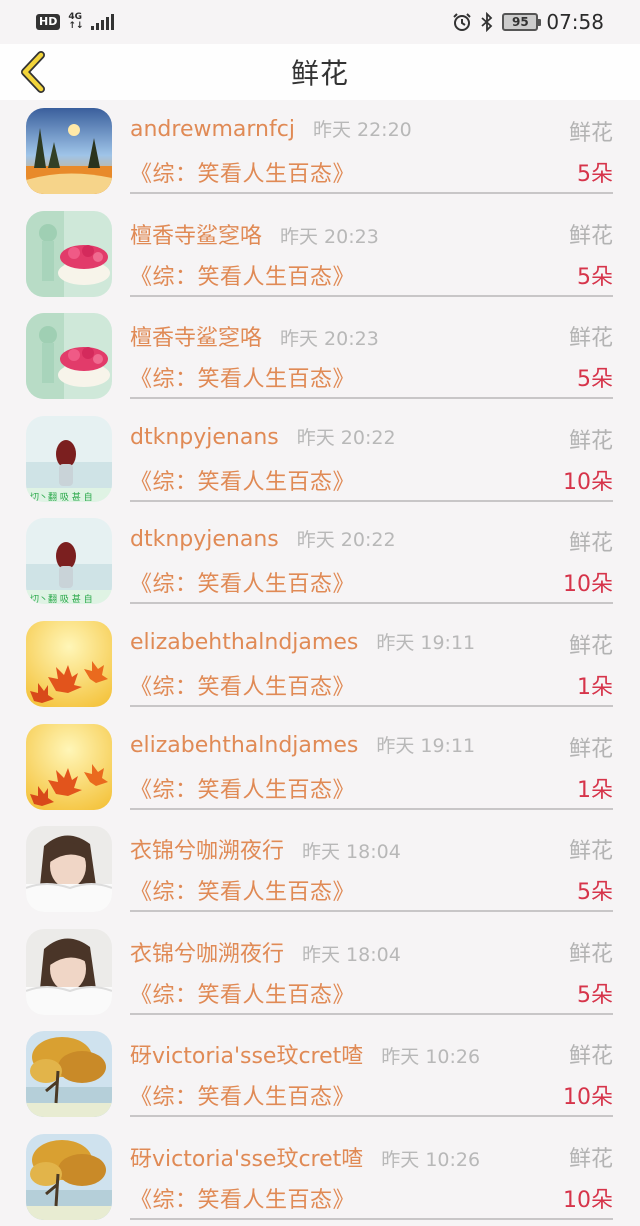 The height and width of the screenshot is (1226, 640). Describe the element at coordinates (320, 22) in the screenshot. I see `status-bar: HD 4G ↑↓ 95 07:58` at that location.